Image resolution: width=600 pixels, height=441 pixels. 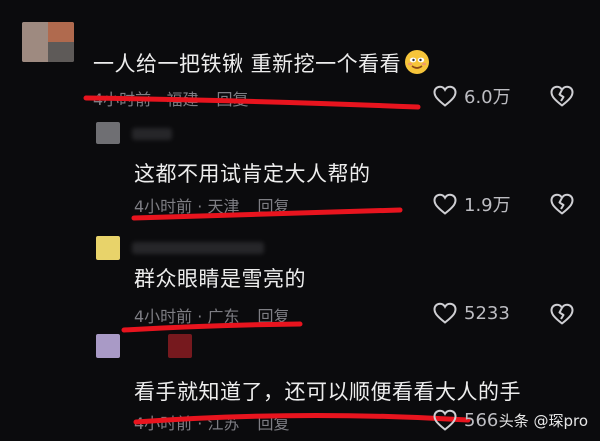 What do you see at coordinates (252, 174) in the screenshot?
I see `comment-text: 这都不用试肯定大人帮的` at bounding box center [252, 174].